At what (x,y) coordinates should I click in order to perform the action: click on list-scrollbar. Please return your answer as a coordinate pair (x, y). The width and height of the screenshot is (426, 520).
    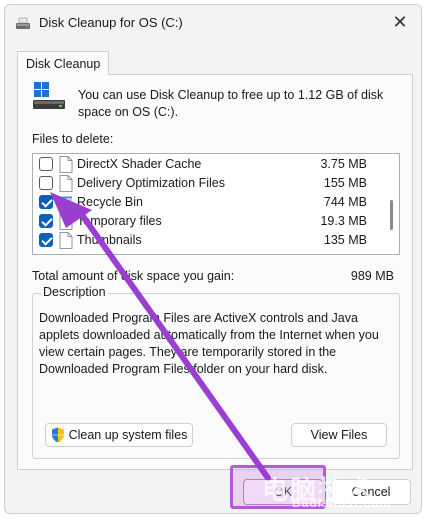
    Looking at the image, I should click on (391, 205).